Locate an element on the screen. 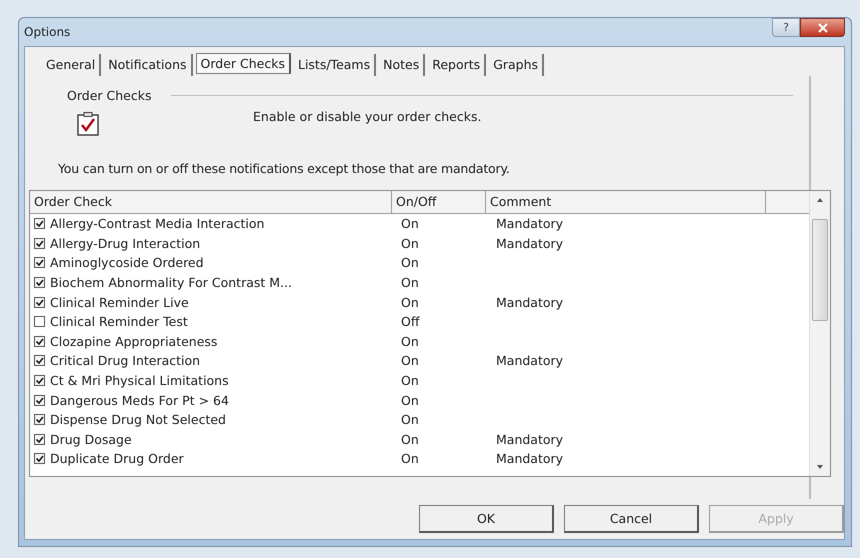  column-header: Comment is located at coordinates (626, 202).